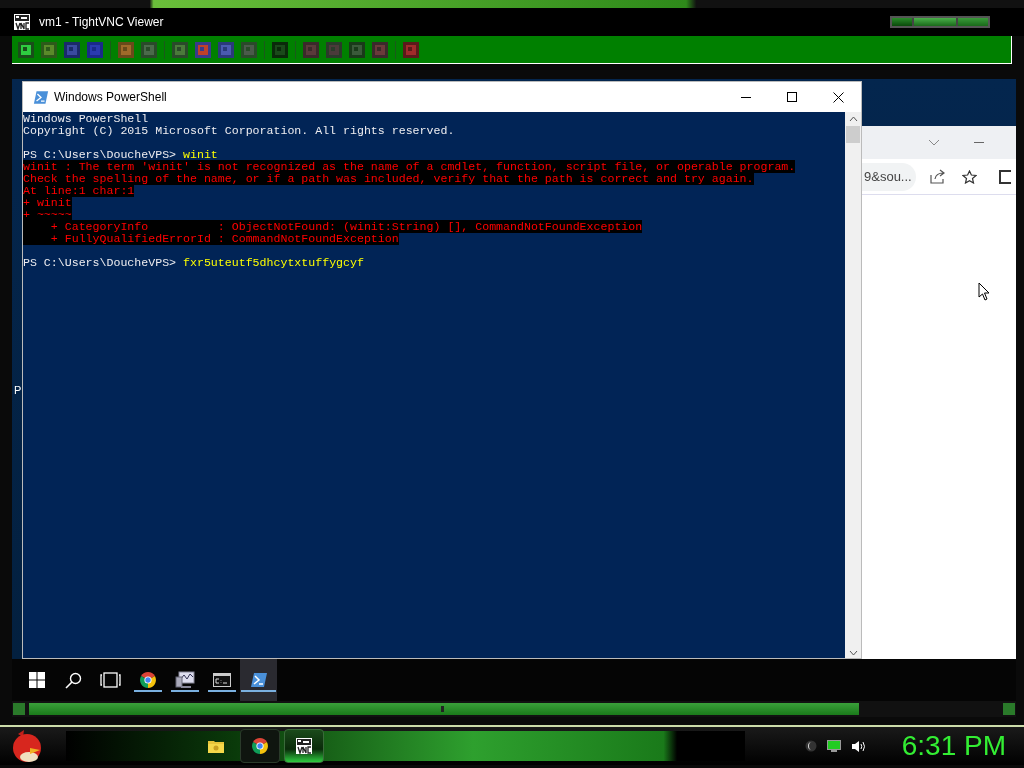 This screenshot has width=1024, height=768. I want to click on mouse-cursor-icon, so click(984, 291).